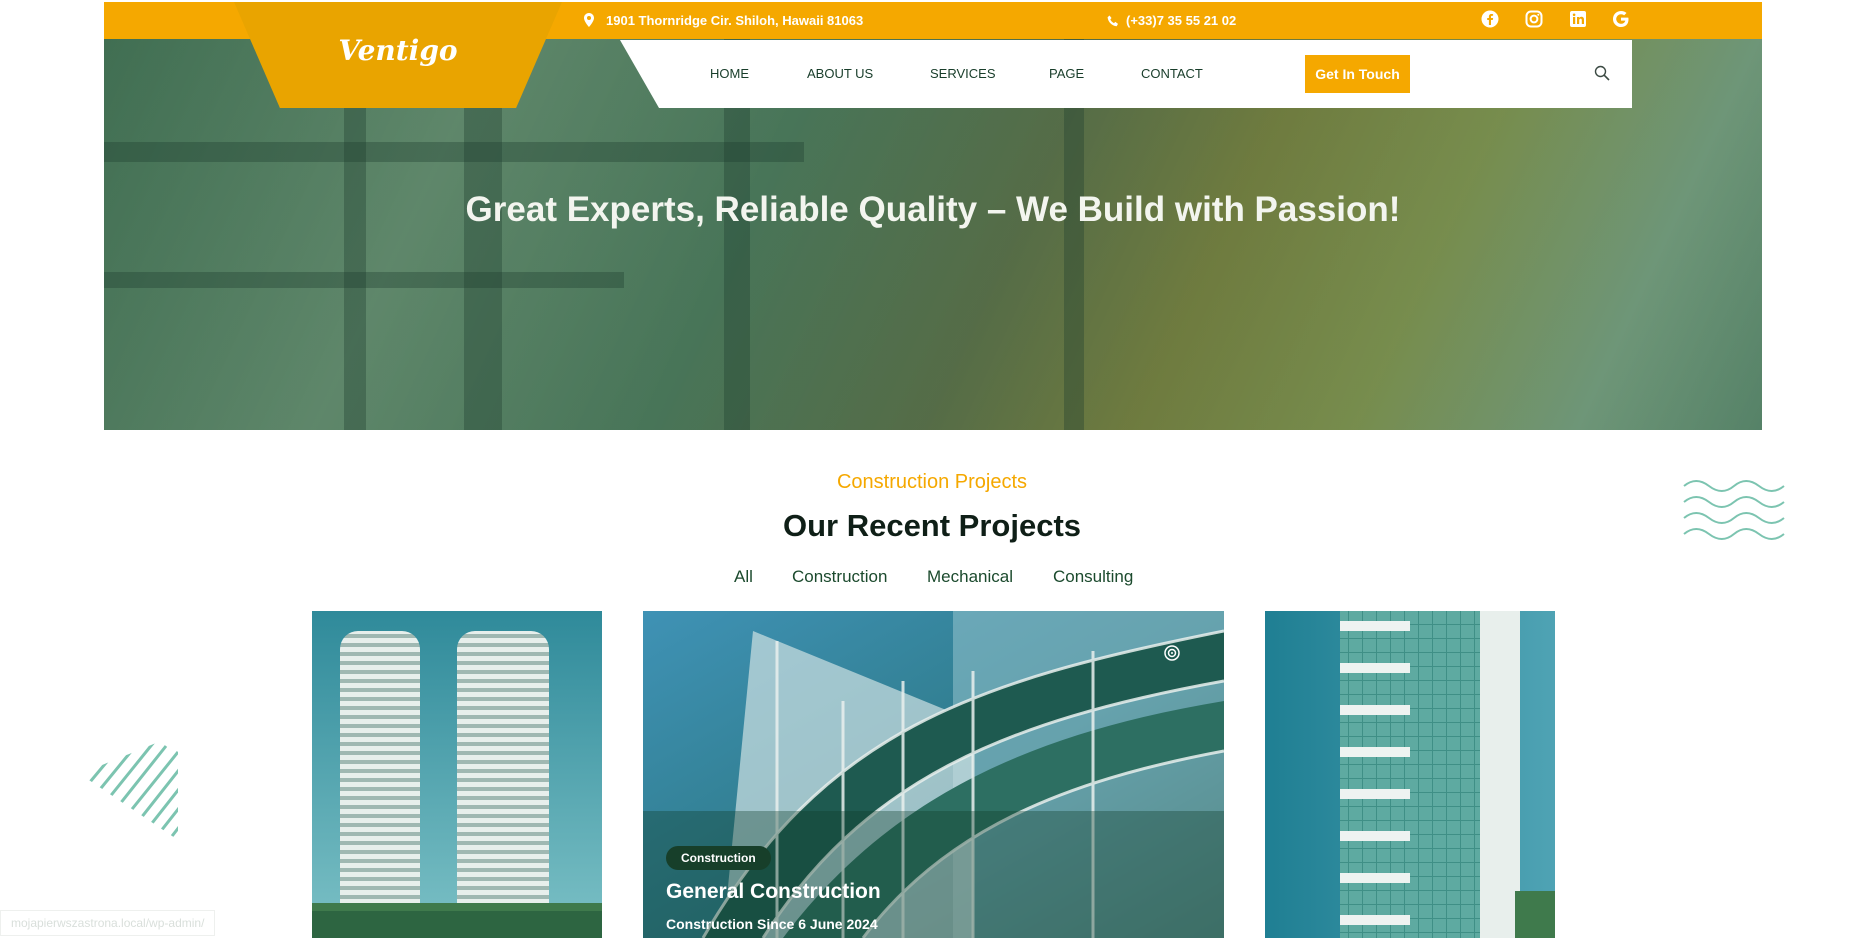 The height and width of the screenshot is (938, 1864). I want to click on location-pin-icon, so click(589, 20).